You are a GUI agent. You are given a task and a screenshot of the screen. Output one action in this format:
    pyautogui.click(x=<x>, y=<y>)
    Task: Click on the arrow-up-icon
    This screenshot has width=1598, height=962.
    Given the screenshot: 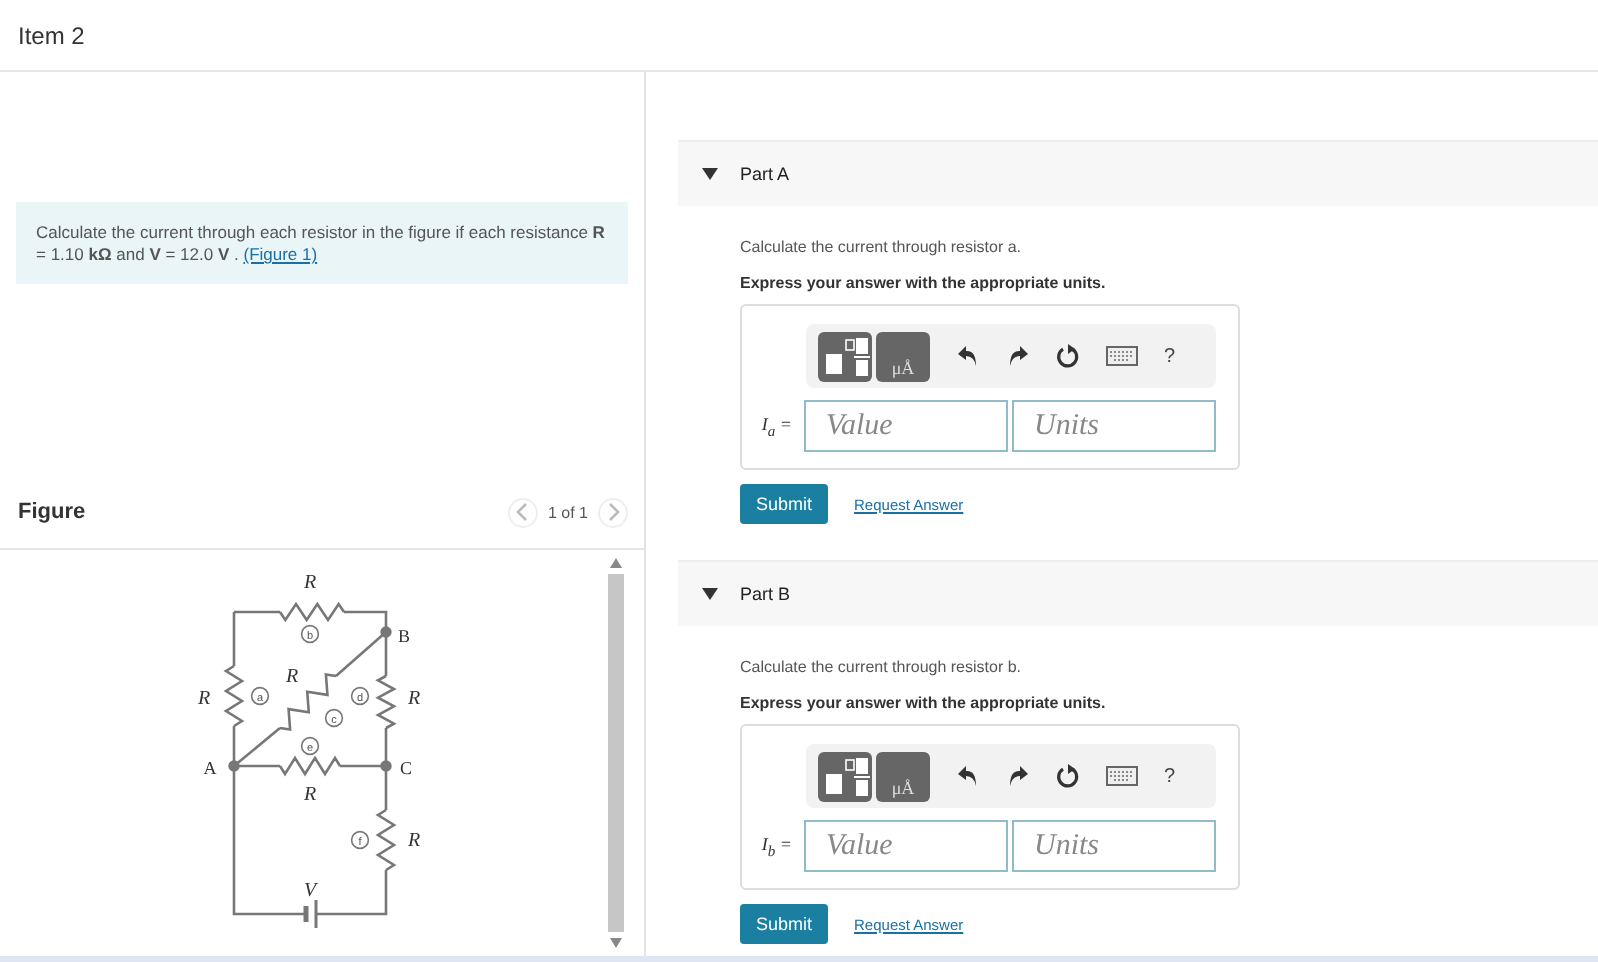 What is the action you would take?
    pyautogui.click(x=616, y=563)
    